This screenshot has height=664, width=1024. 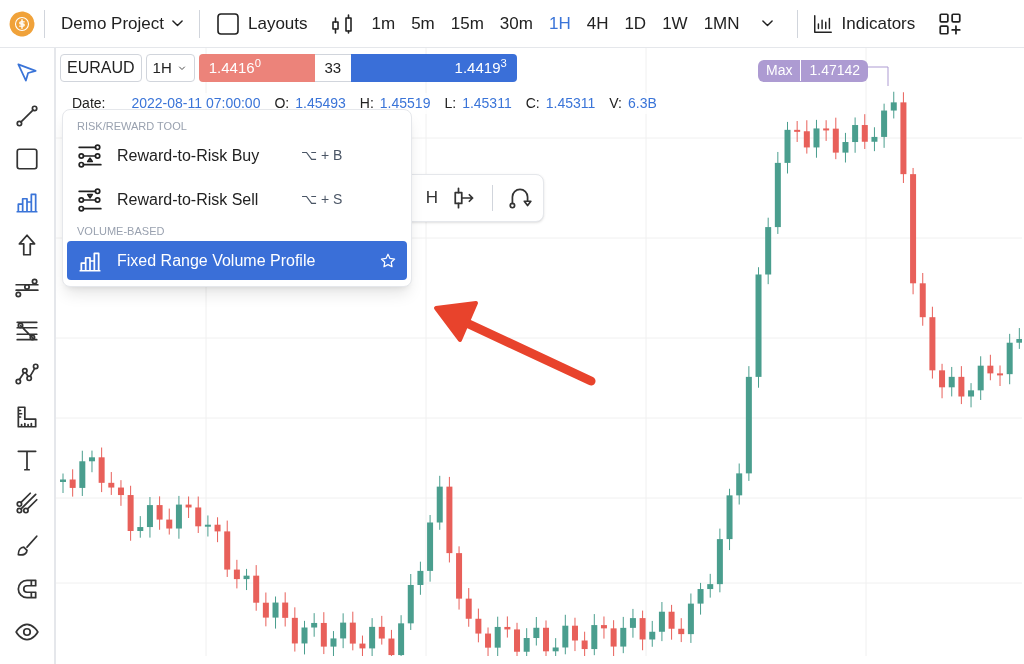 I want to click on ohlc-label: H:, so click(x=366, y=103).